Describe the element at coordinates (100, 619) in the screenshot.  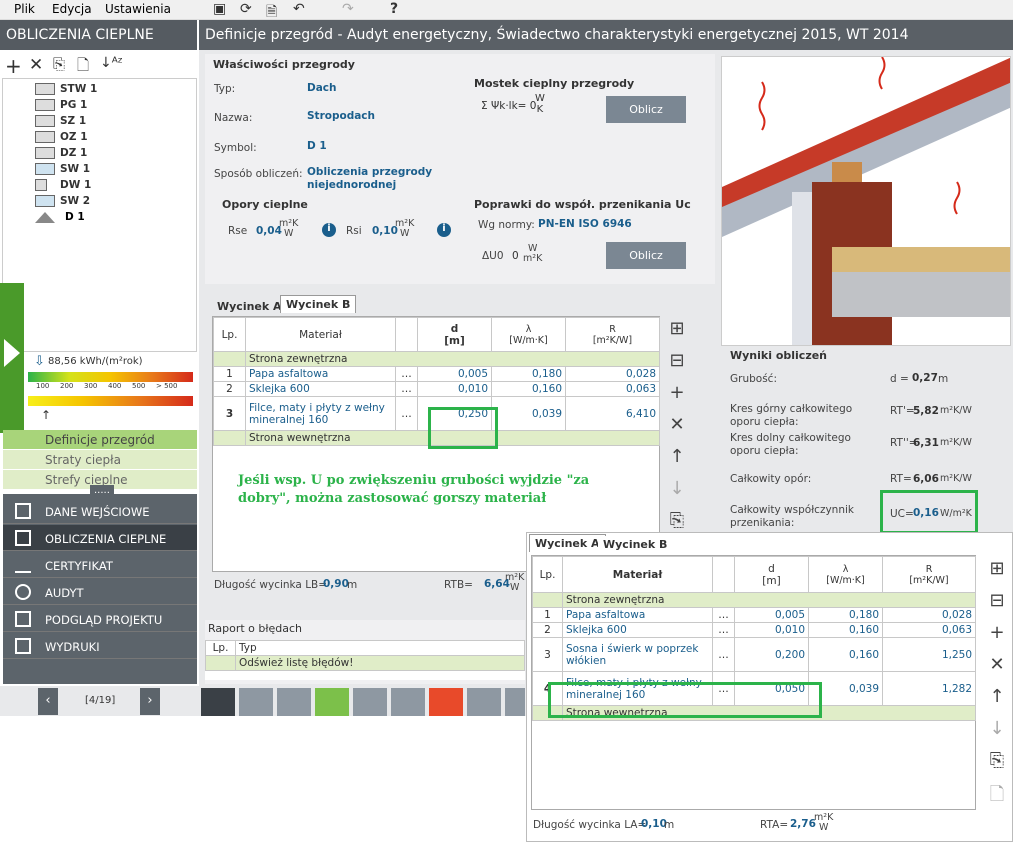
I see `nav-preview: PODGLĄD PROJEKTU` at that location.